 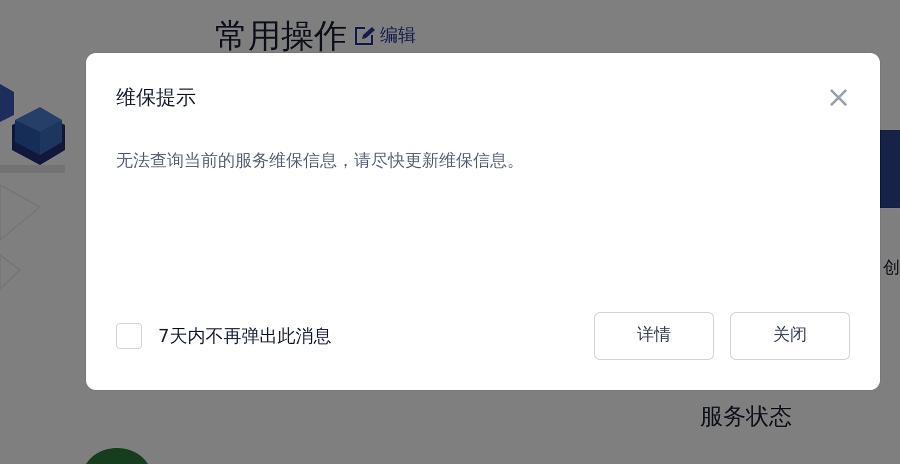 What do you see at coordinates (385, 36) in the screenshot?
I see `edit-link: 编辑` at bounding box center [385, 36].